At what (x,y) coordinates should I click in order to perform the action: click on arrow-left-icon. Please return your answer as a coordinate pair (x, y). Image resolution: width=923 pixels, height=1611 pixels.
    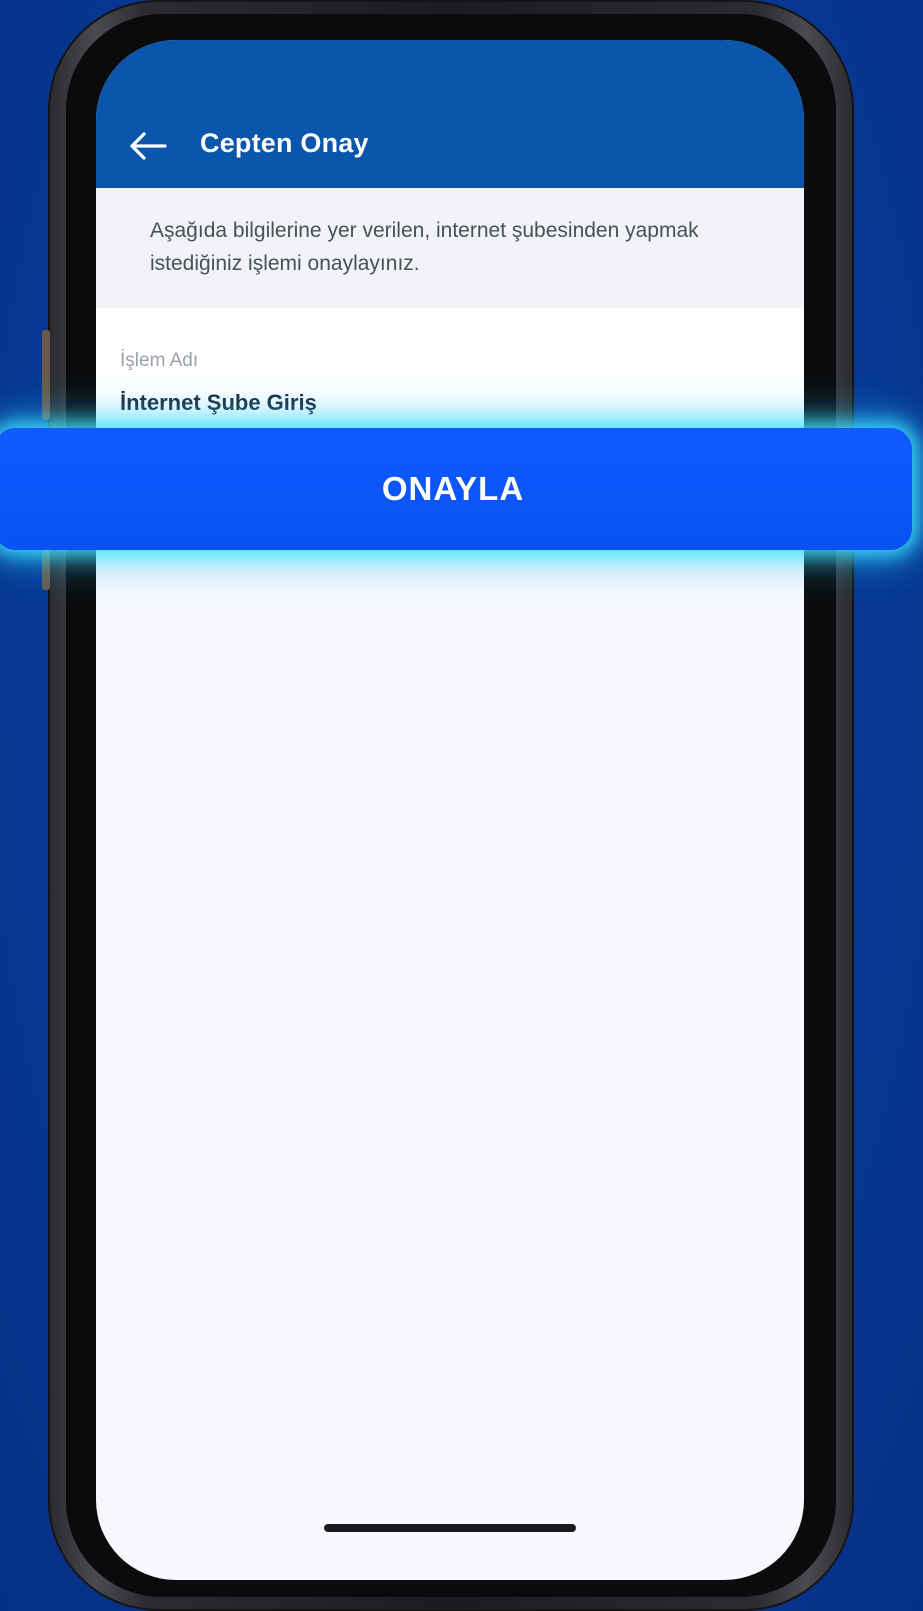
    Looking at the image, I should click on (148, 146).